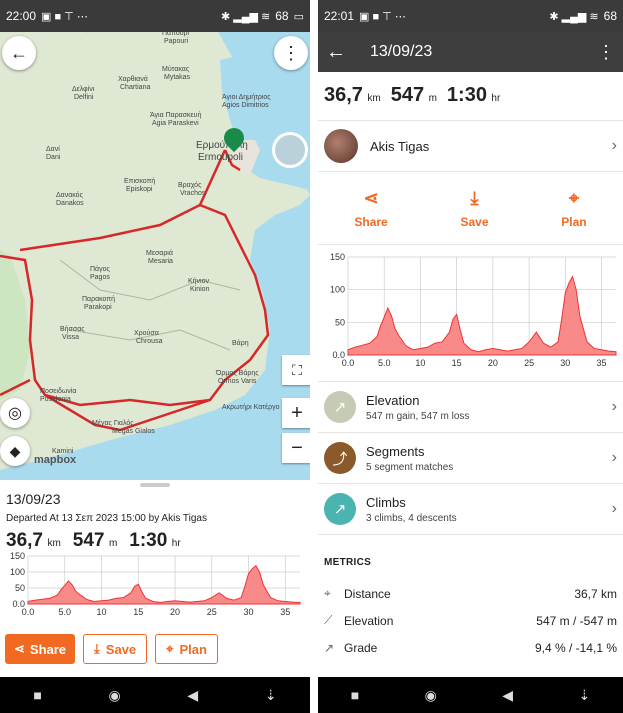 The height and width of the screenshot is (713, 623). What do you see at coordinates (340, 458) in the screenshot?
I see `segments-icon: ⤴` at bounding box center [340, 458].